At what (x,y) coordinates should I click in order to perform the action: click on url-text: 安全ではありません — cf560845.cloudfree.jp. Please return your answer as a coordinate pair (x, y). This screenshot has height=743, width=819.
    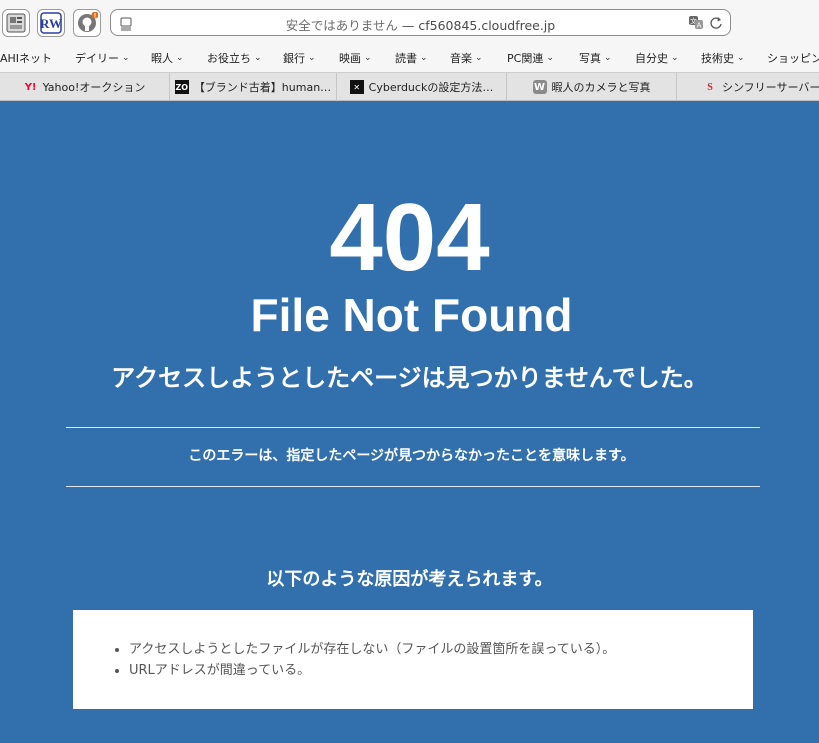
    Looking at the image, I should click on (420, 24).